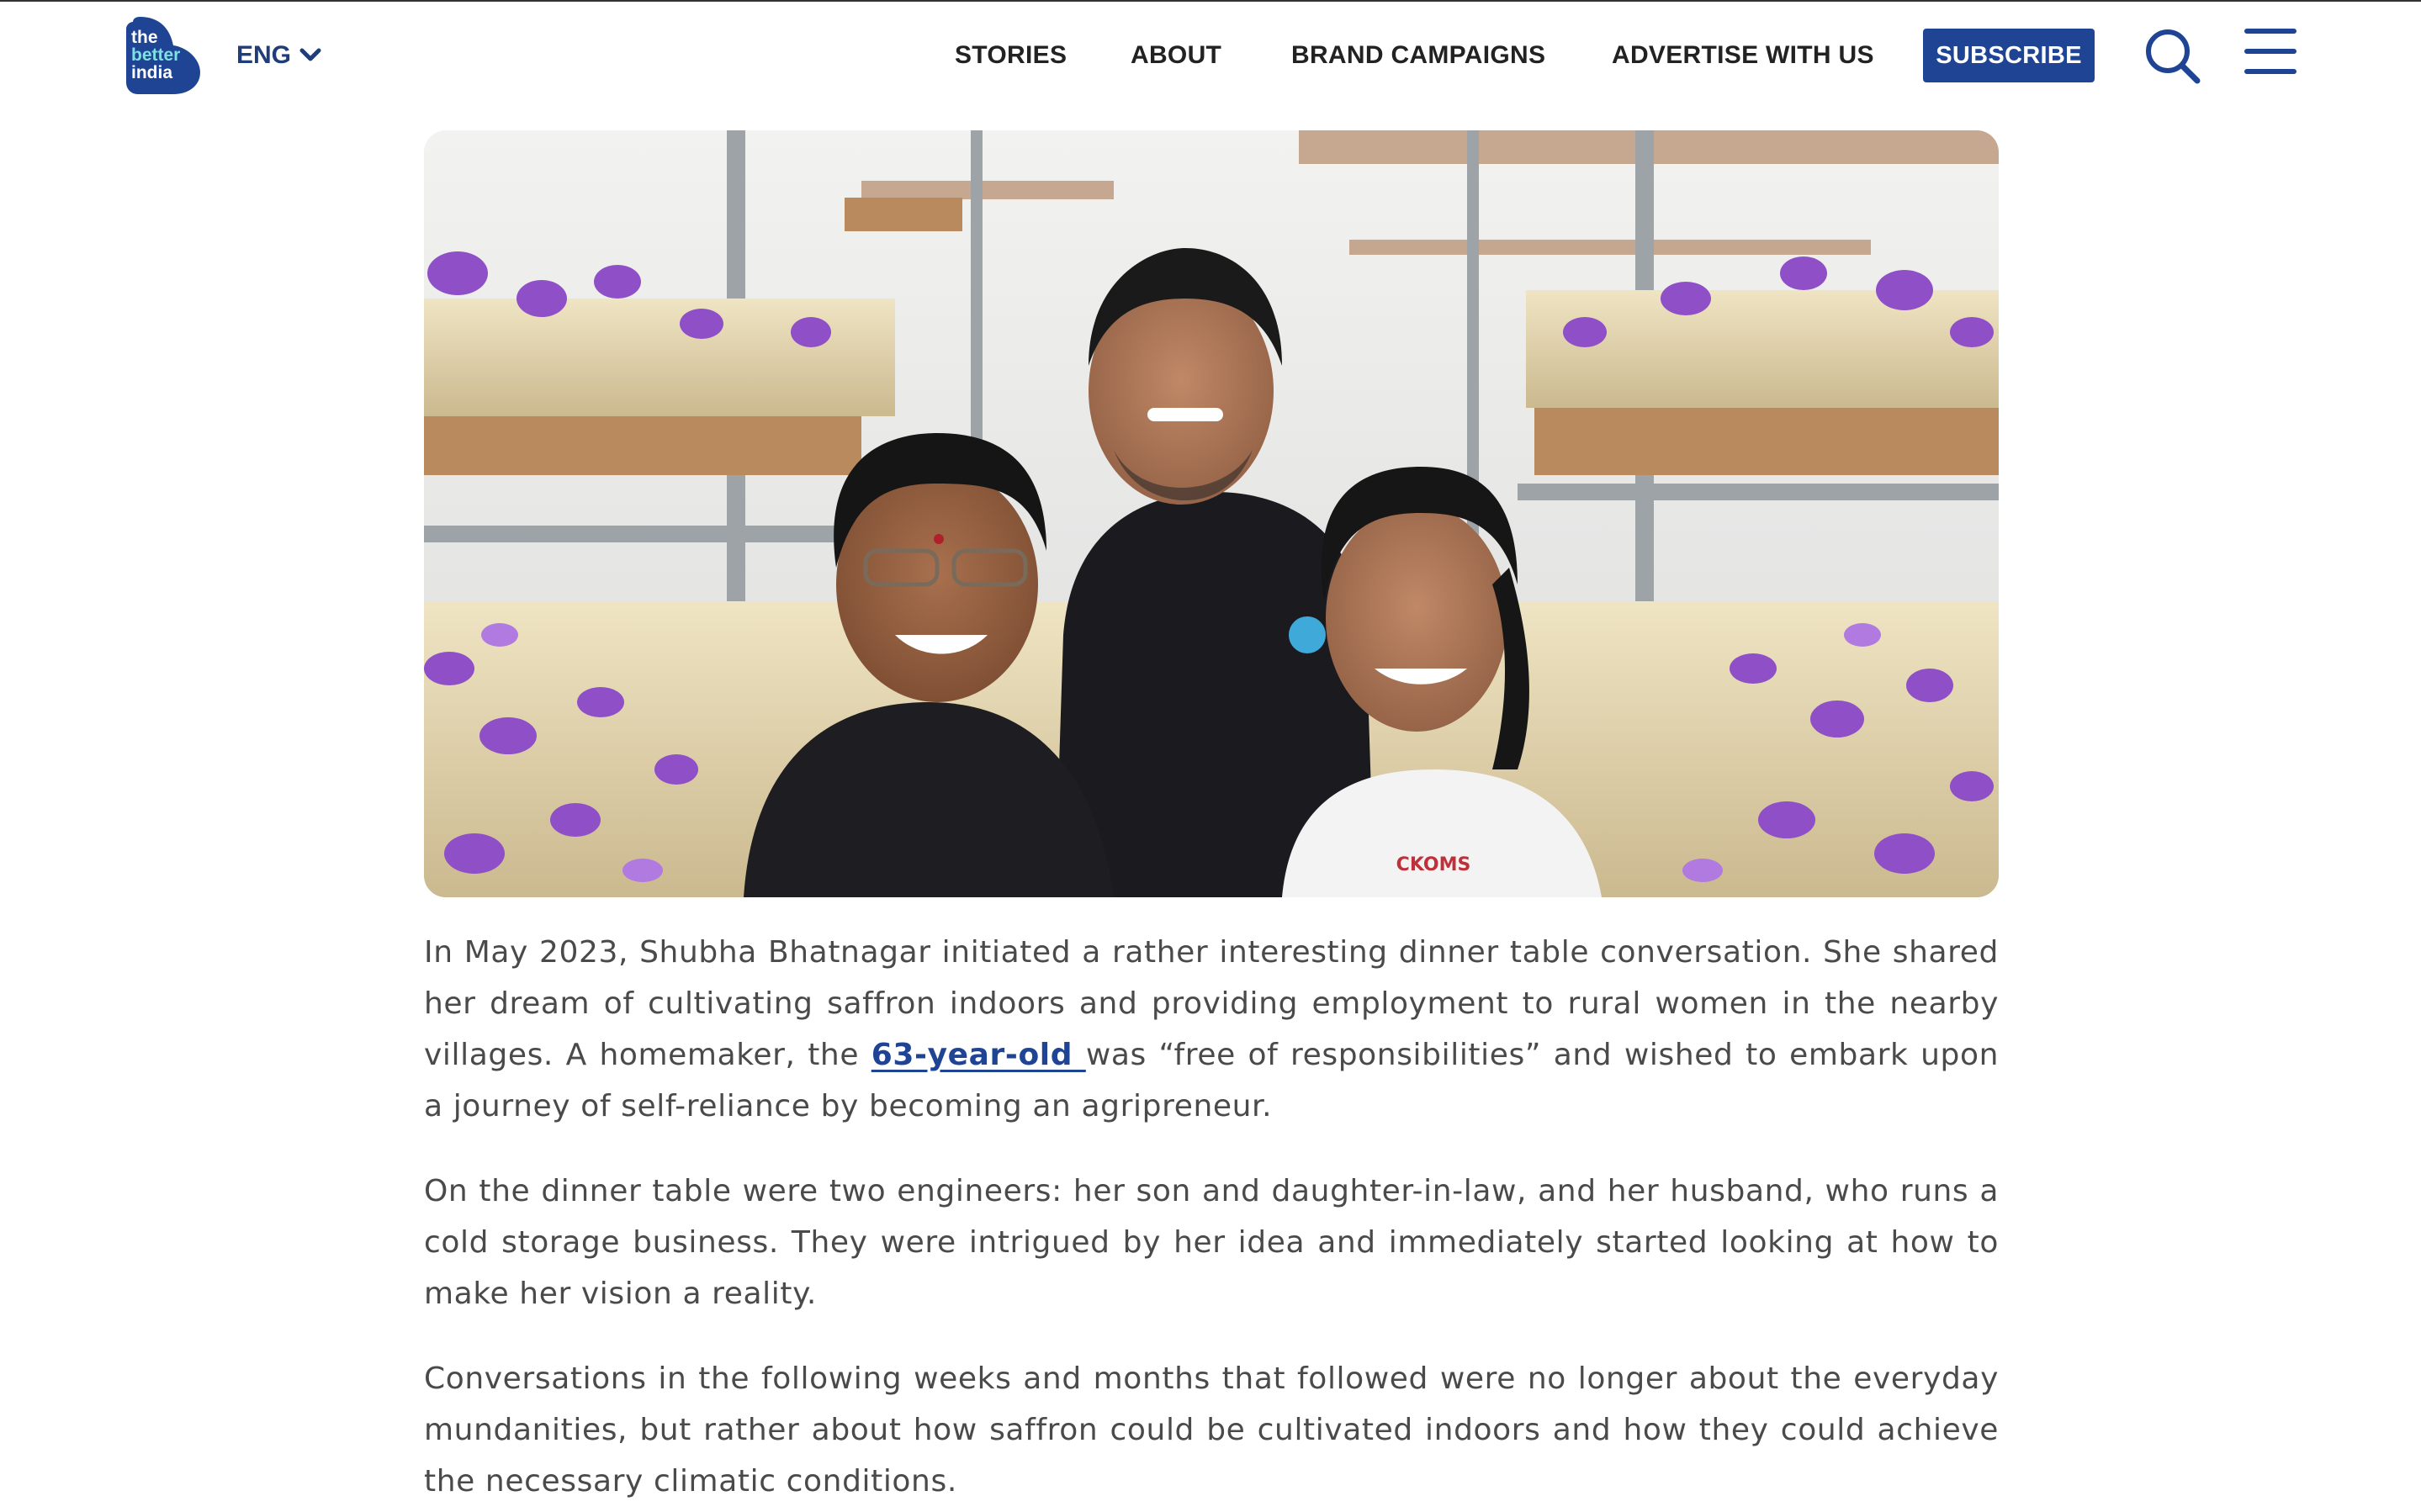  What do you see at coordinates (979, 1055) in the screenshot?
I see `age-link: 63-year-old` at bounding box center [979, 1055].